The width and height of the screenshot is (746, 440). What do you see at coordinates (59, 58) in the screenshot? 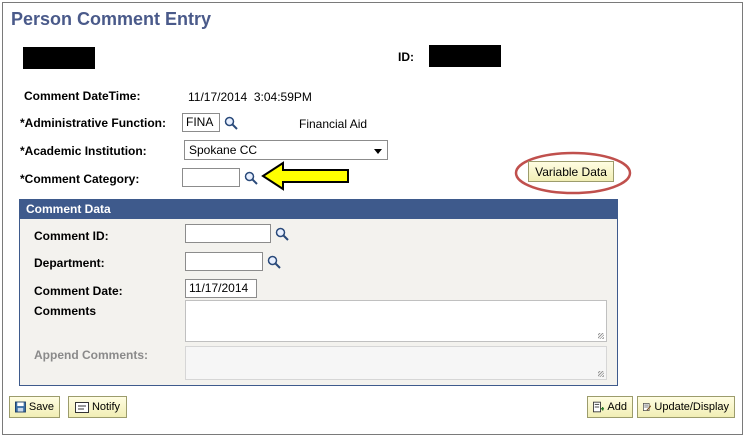
I see `redacted-name` at bounding box center [59, 58].